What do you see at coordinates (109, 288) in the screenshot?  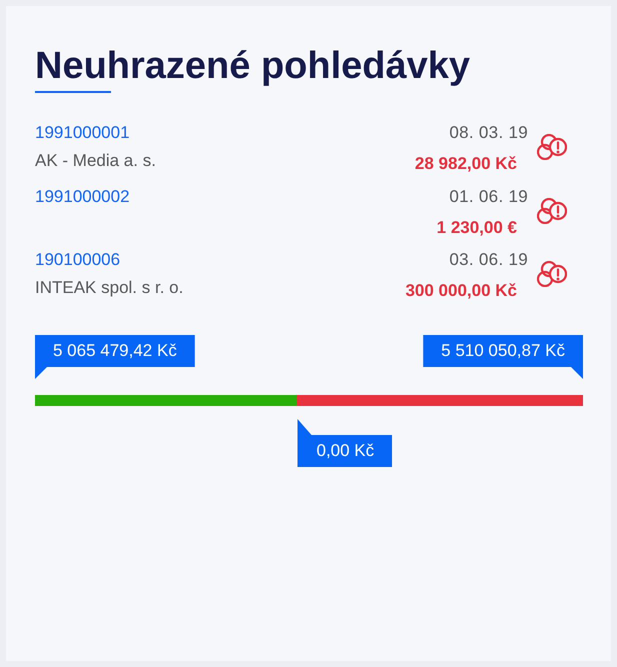 I see `customer-name: INTEAK spol. s r. o.` at bounding box center [109, 288].